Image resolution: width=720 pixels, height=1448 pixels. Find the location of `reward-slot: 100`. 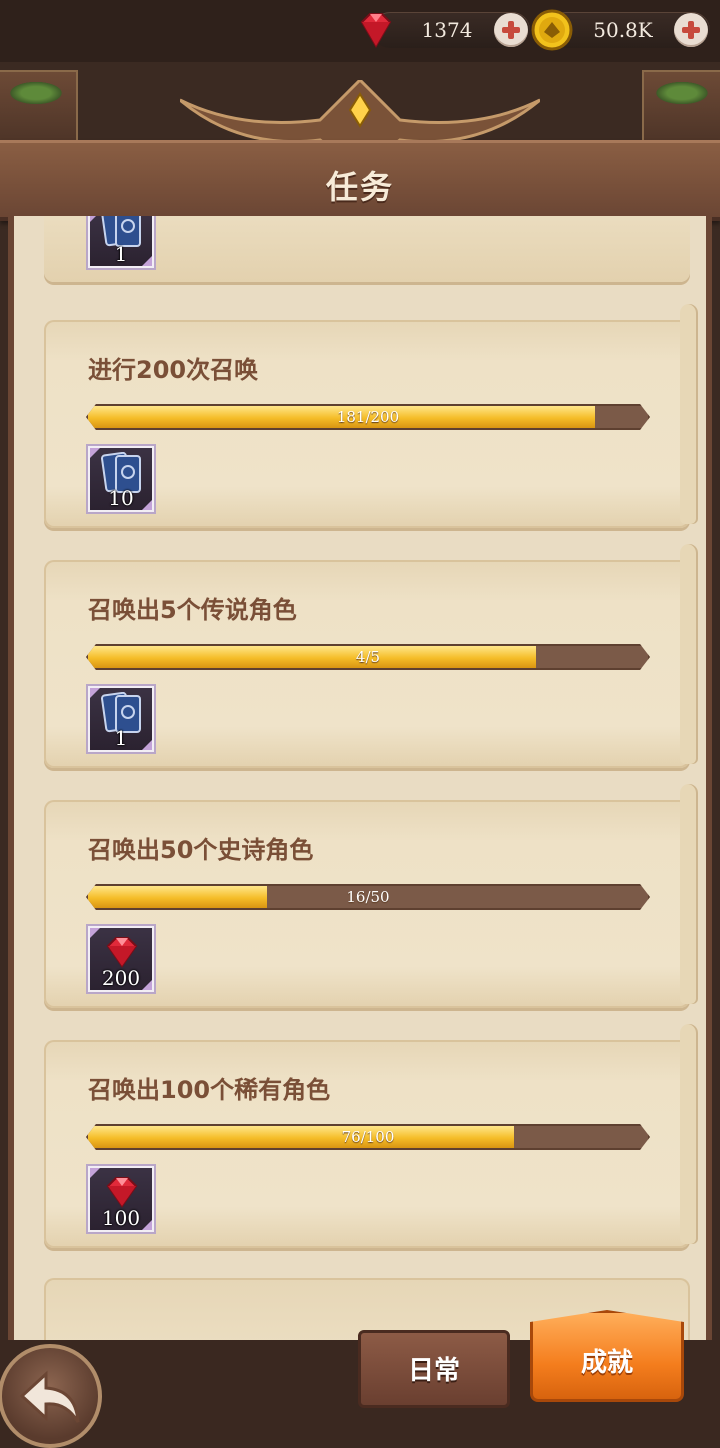

reward-slot: 100 is located at coordinates (121, 1199).